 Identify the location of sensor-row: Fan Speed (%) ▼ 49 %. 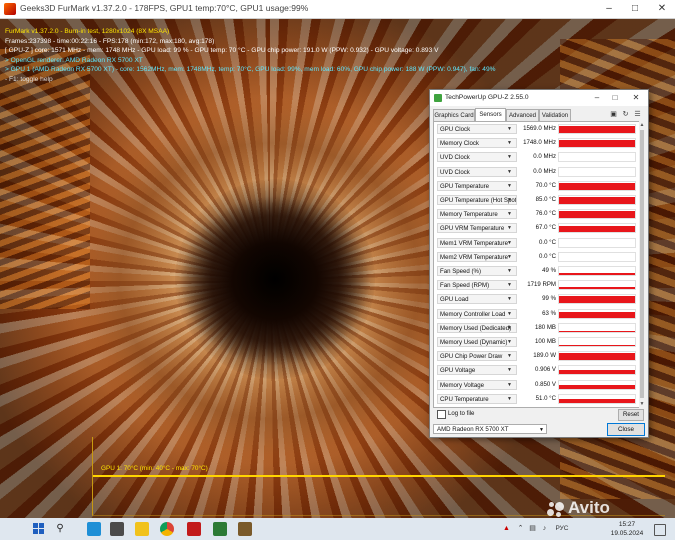
(536, 271).